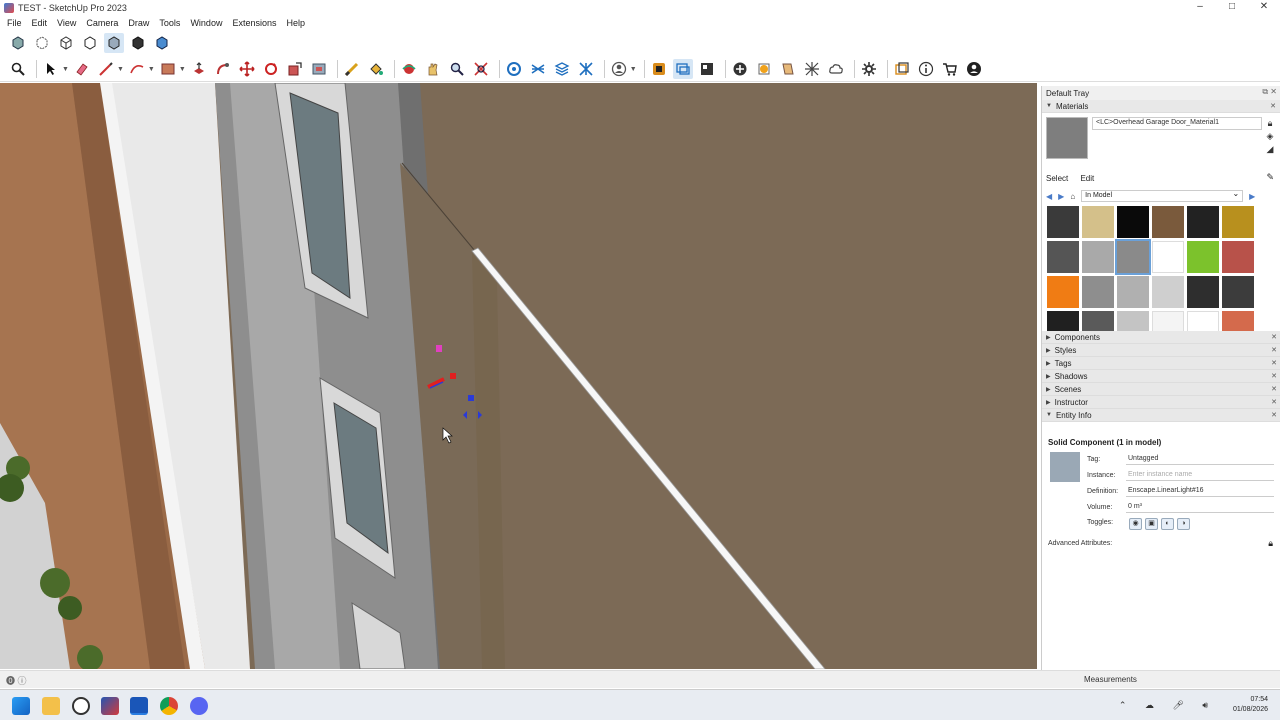  Describe the element at coordinates (254, 23) in the screenshot. I see `menu-extensions: Extensions` at that location.